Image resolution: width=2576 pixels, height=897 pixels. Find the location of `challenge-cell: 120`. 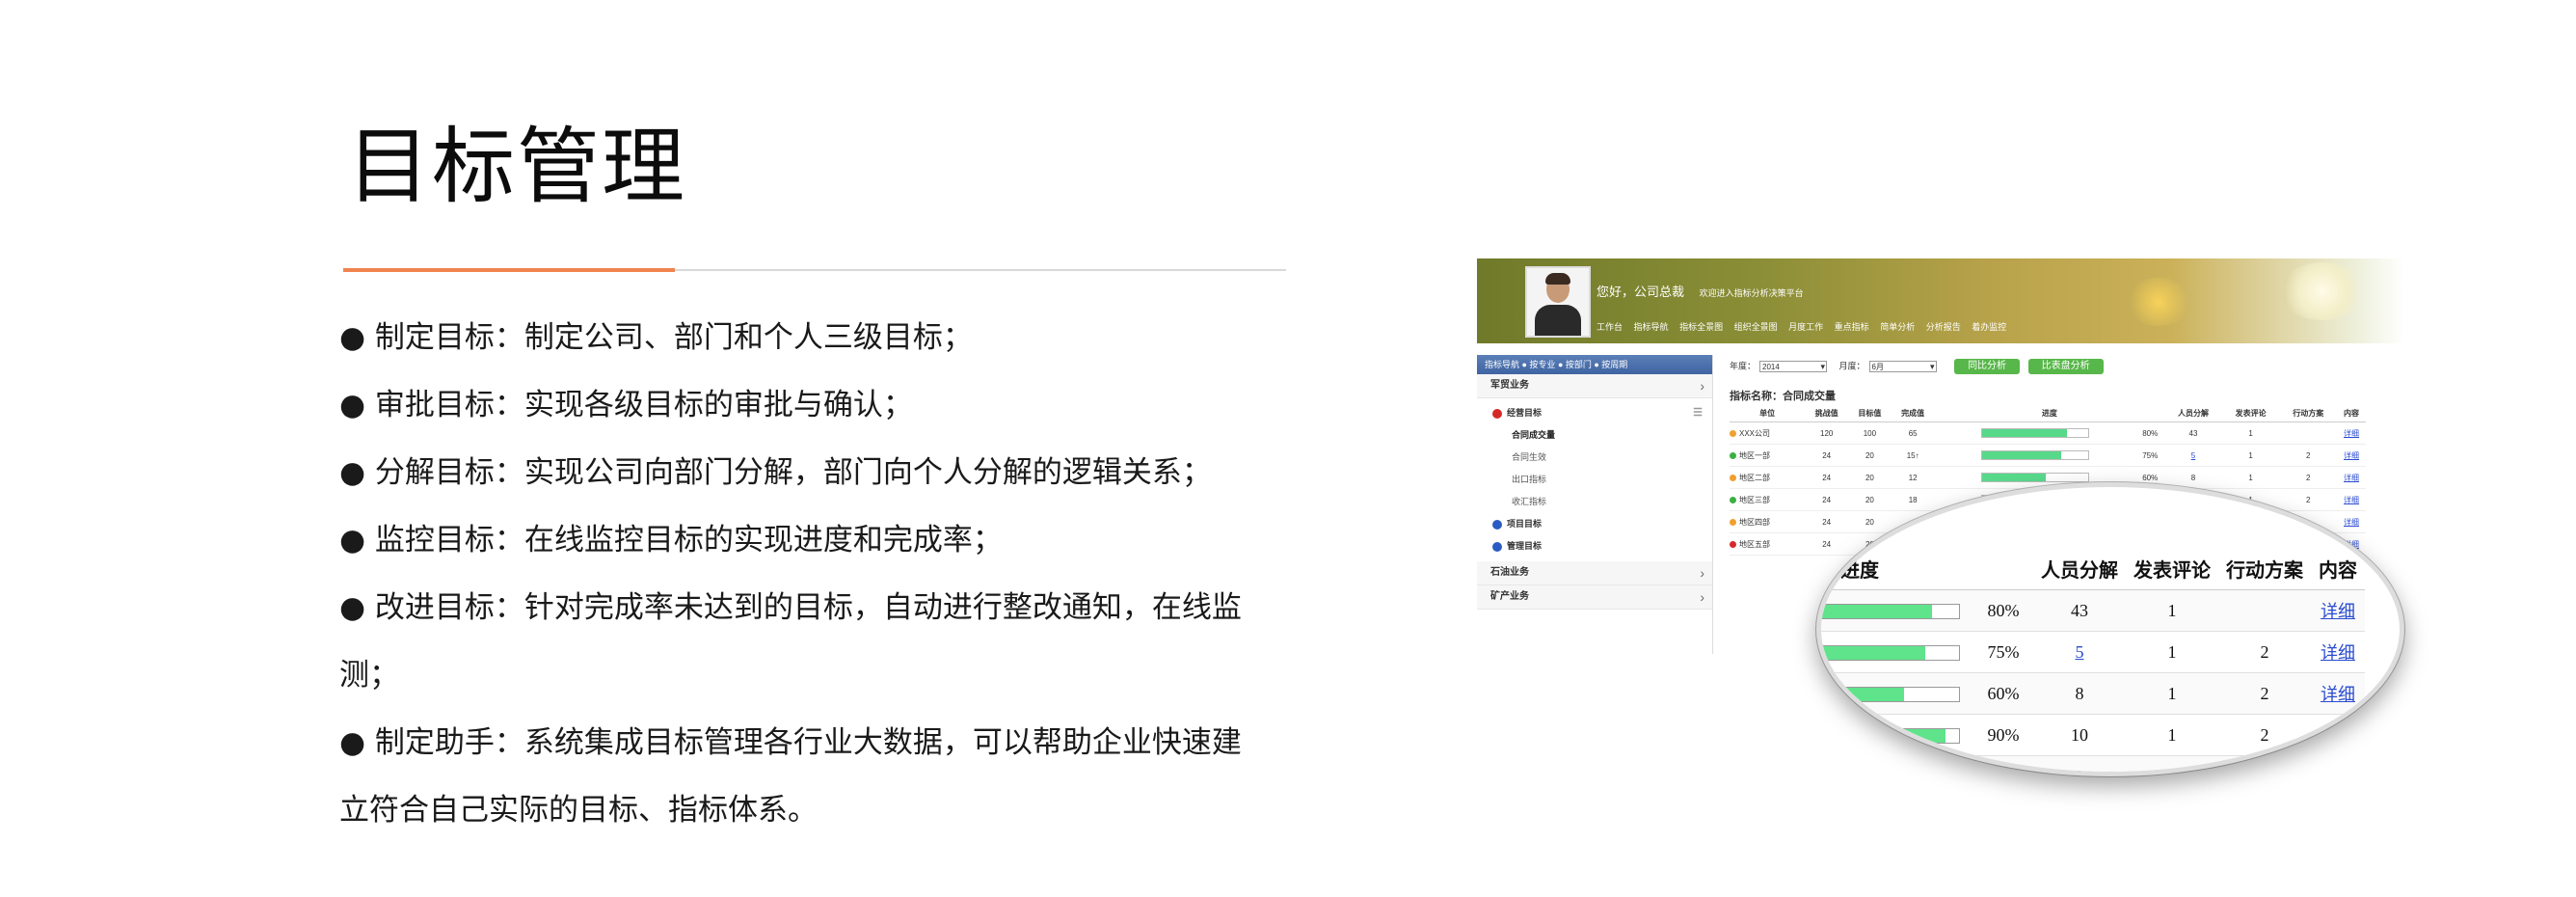

challenge-cell: 120 is located at coordinates (1827, 433).